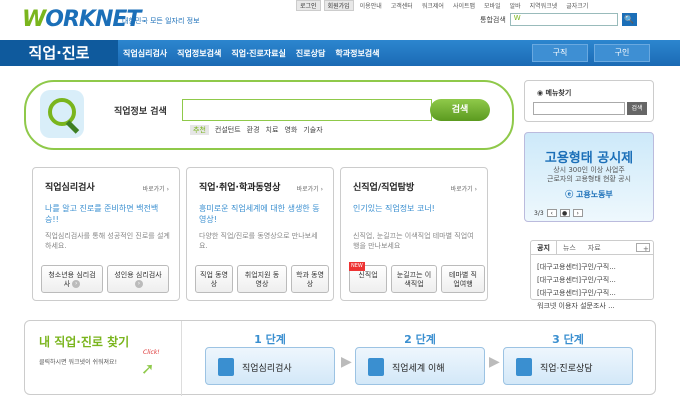 The image size is (680, 413). I want to click on banner-pager: 3/3 ‹ ● ›, so click(558, 213).